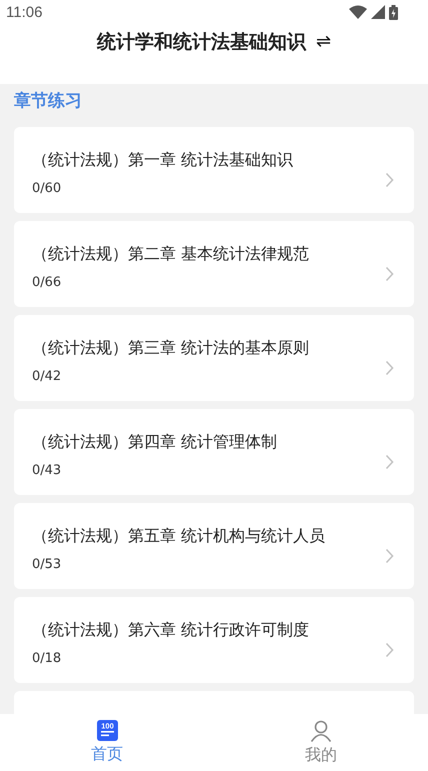 The width and height of the screenshot is (428, 771). Describe the element at coordinates (163, 160) in the screenshot. I see `chapter-title: （统计法规）第一章 统计法基础知识` at that location.